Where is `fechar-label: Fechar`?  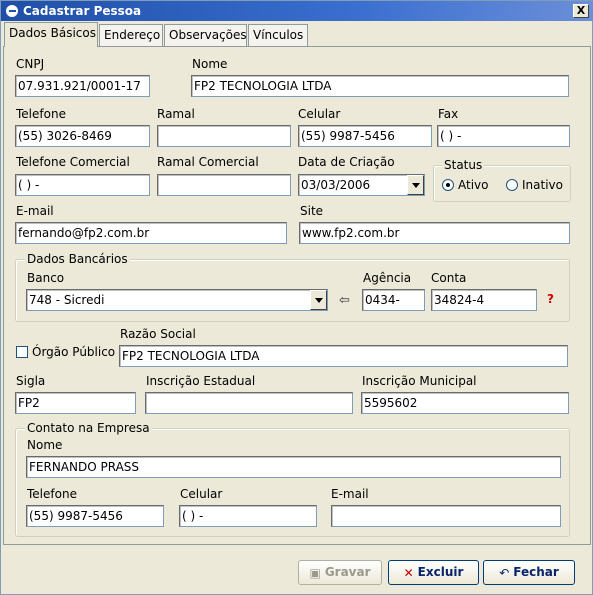
fechar-label: Fechar is located at coordinates (536, 572).